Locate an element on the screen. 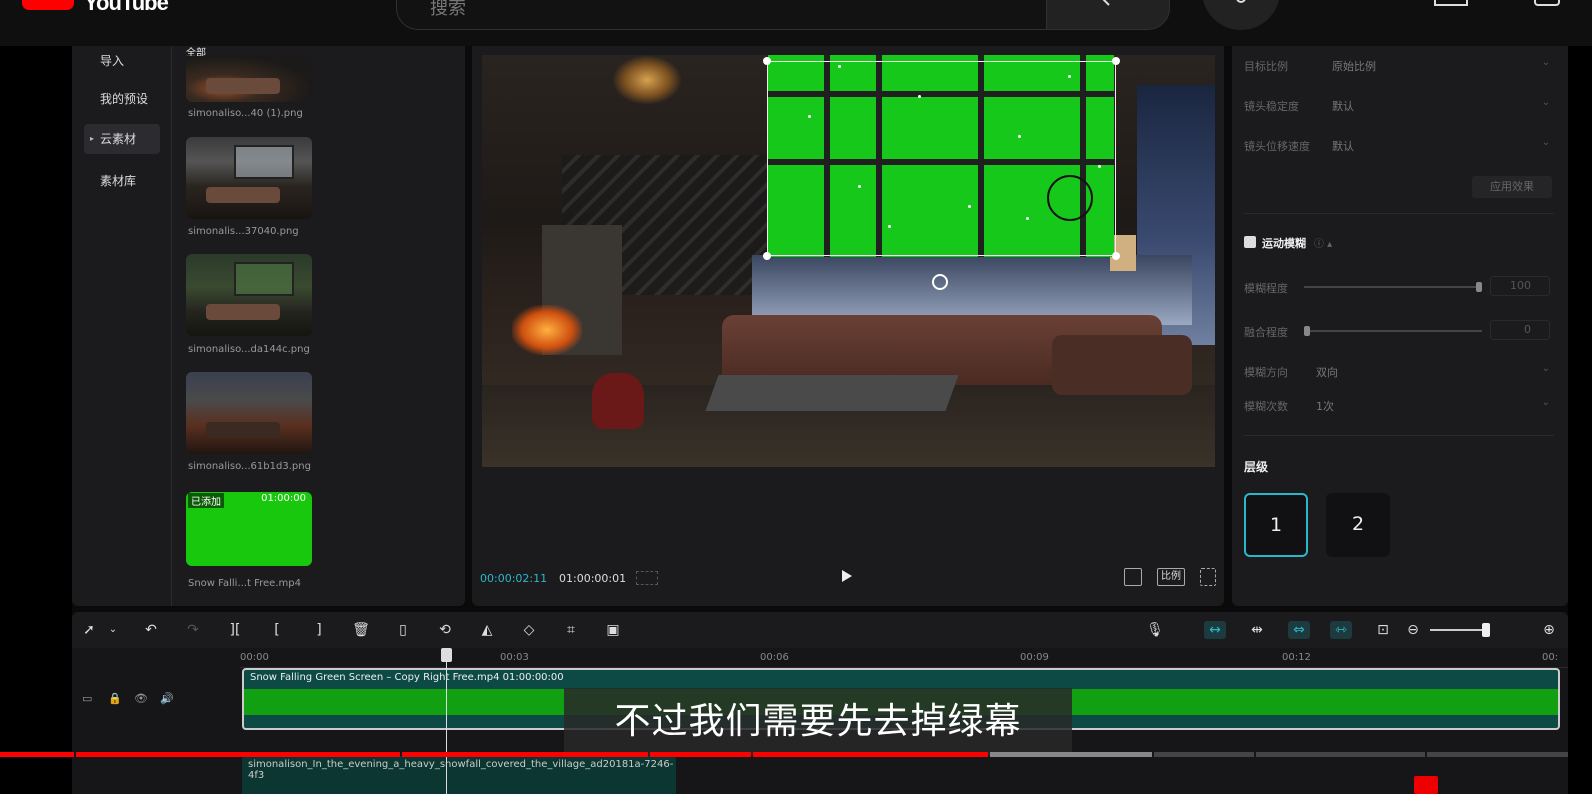 The width and height of the screenshot is (1592, 794). ruler-label: 00: is located at coordinates (1550, 657).